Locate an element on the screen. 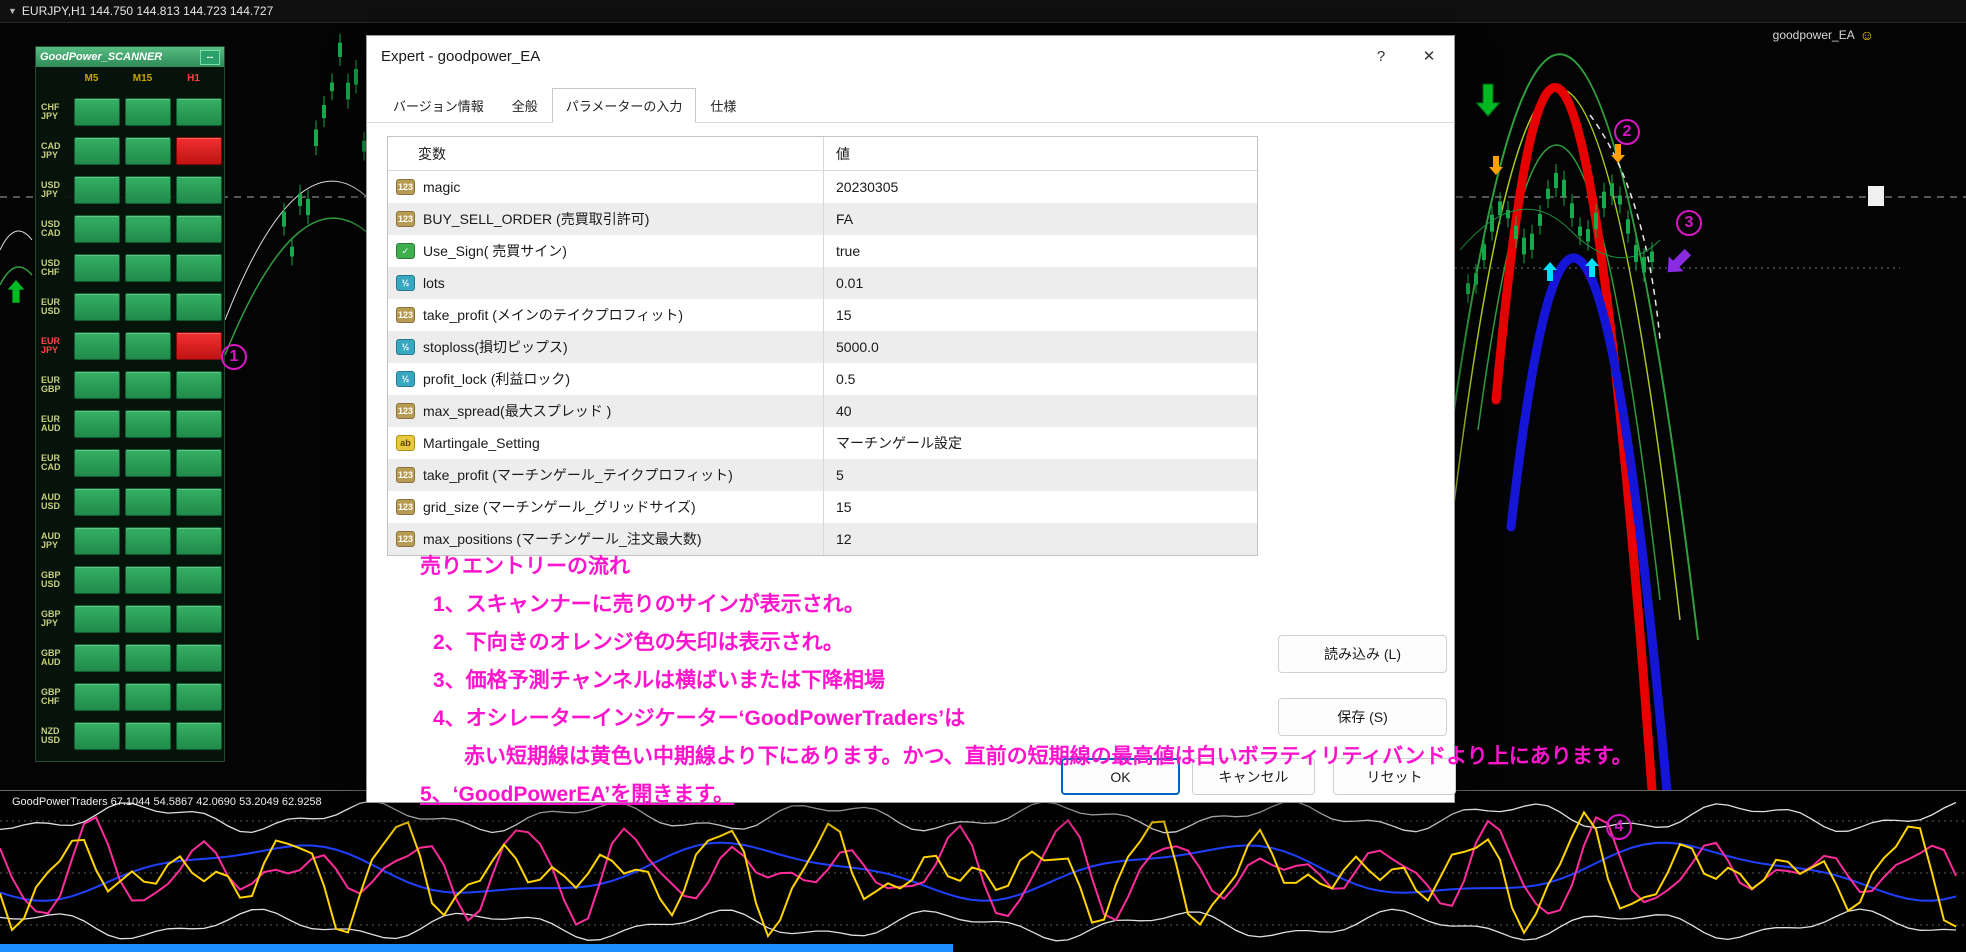 The image size is (1966, 952). load-button: 読み込み (L) is located at coordinates (1362, 654).